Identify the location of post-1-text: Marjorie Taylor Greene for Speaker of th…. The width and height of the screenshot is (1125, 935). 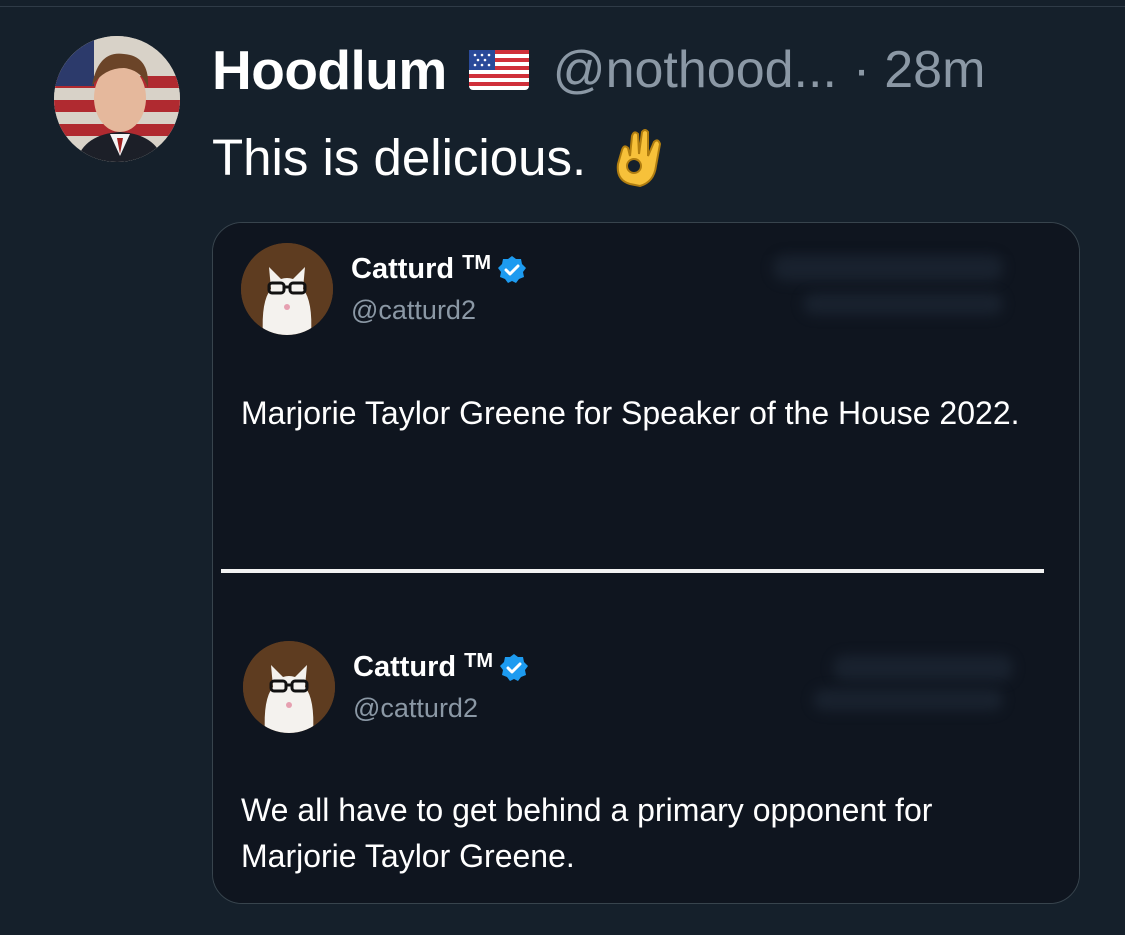
(630, 413).